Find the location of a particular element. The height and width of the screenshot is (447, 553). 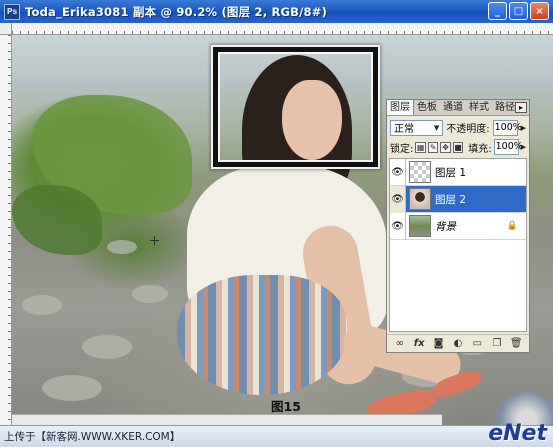

panel-menu-icon: ▸ is located at coordinates (521, 107).